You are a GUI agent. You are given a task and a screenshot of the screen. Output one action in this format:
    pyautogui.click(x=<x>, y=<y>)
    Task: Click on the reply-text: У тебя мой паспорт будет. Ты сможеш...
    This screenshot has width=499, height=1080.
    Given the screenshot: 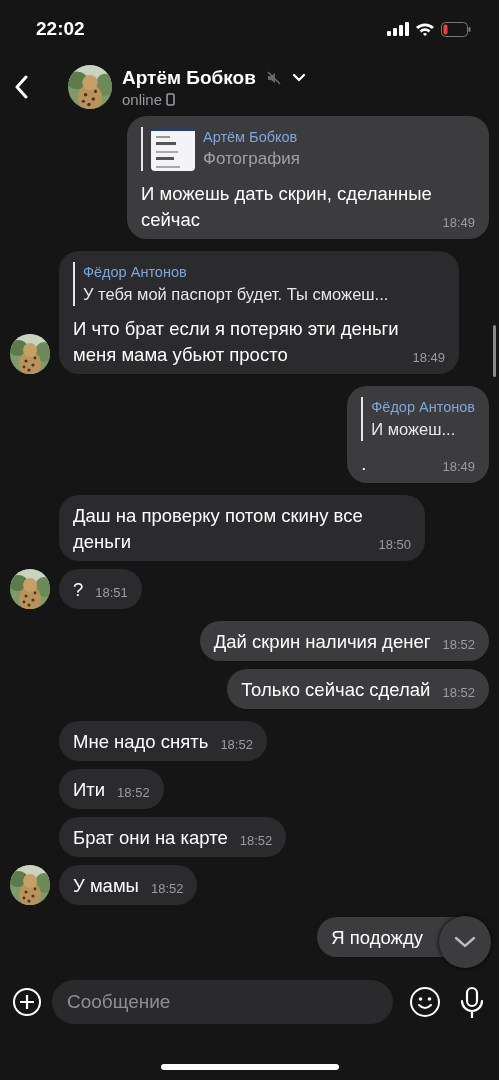 What is the action you would take?
    pyautogui.click(x=236, y=294)
    